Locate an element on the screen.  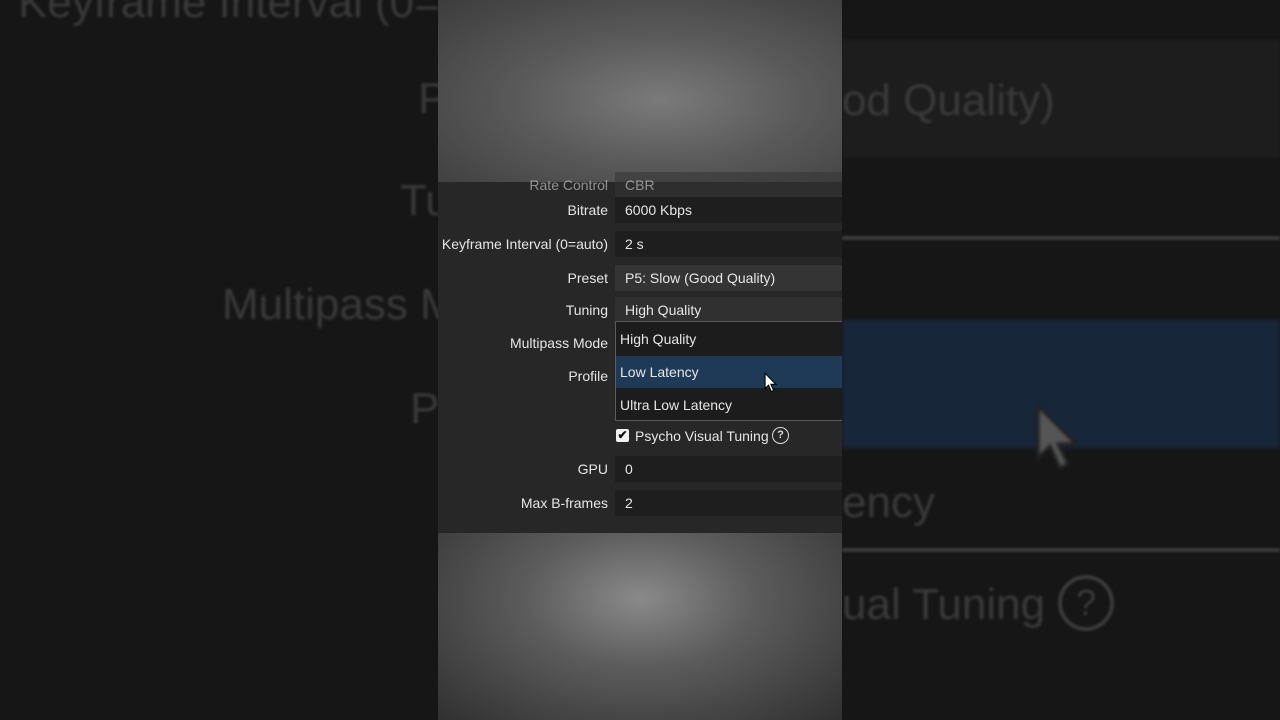
preset-label: Preset is located at coordinates (587, 278).